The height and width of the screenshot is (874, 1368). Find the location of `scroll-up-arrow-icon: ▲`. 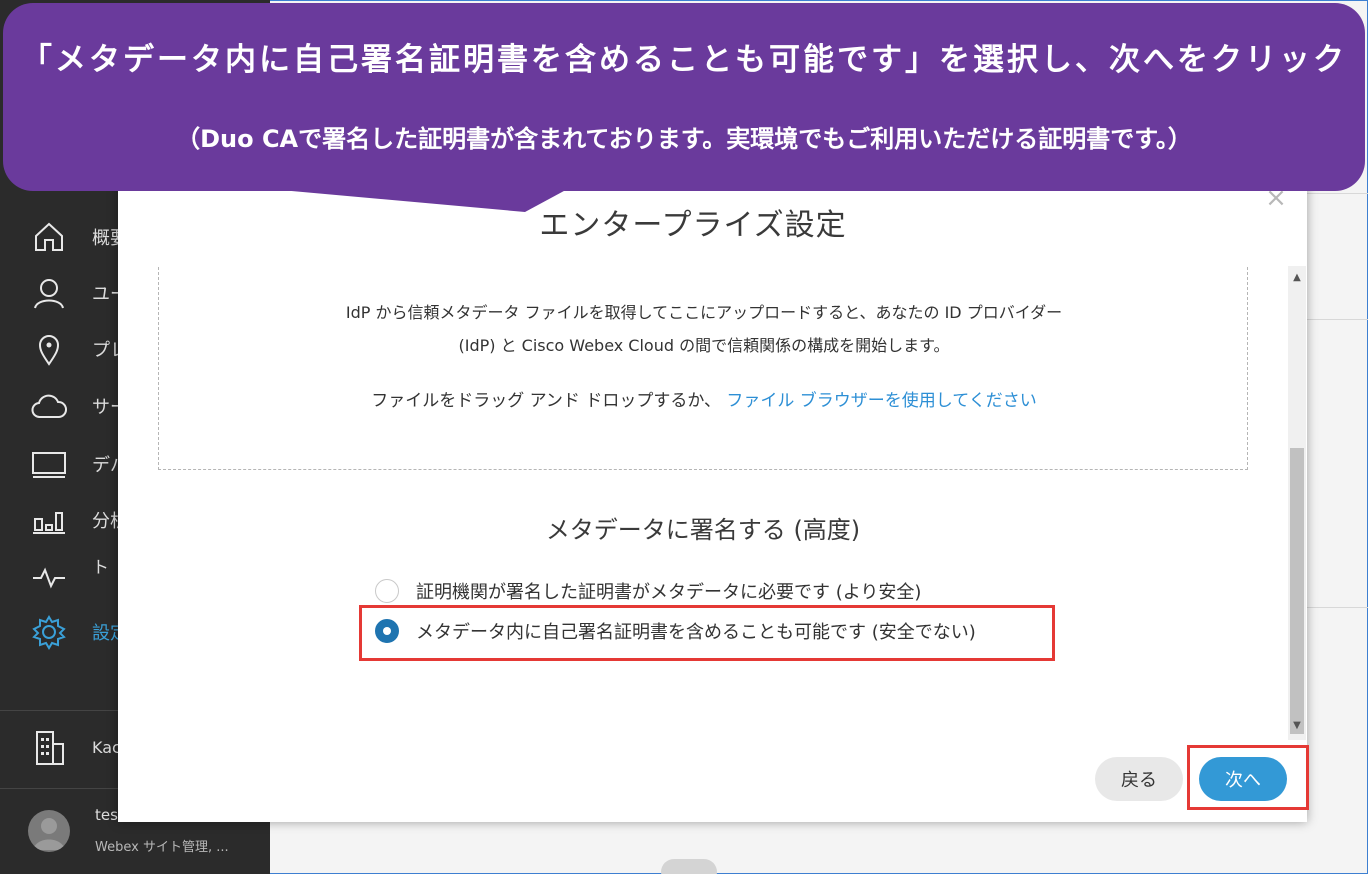

scroll-up-arrow-icon: ▲ is located at coordinates (1297, 278).